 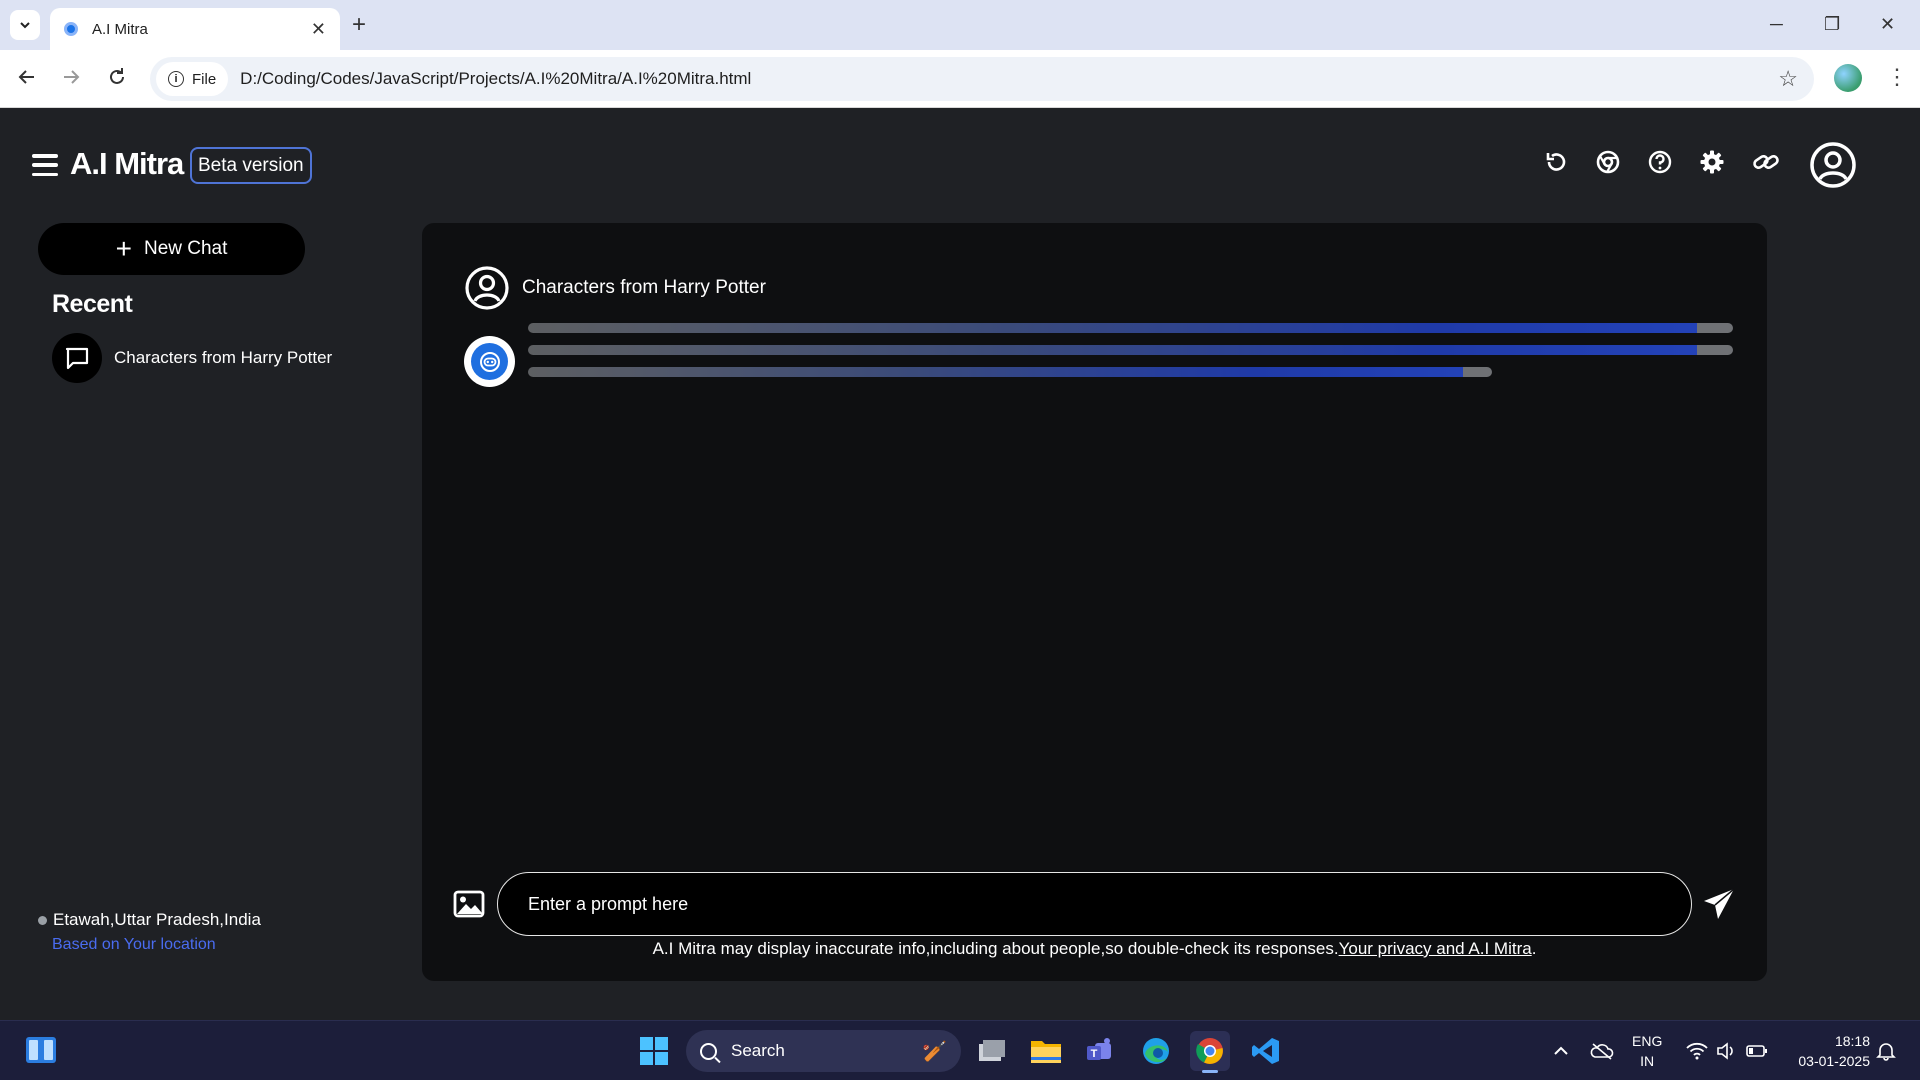 What do you see at coordinates (26, 77) in the screenshot?
I see `arrow-left-icon` at bounding box center [26, 77].